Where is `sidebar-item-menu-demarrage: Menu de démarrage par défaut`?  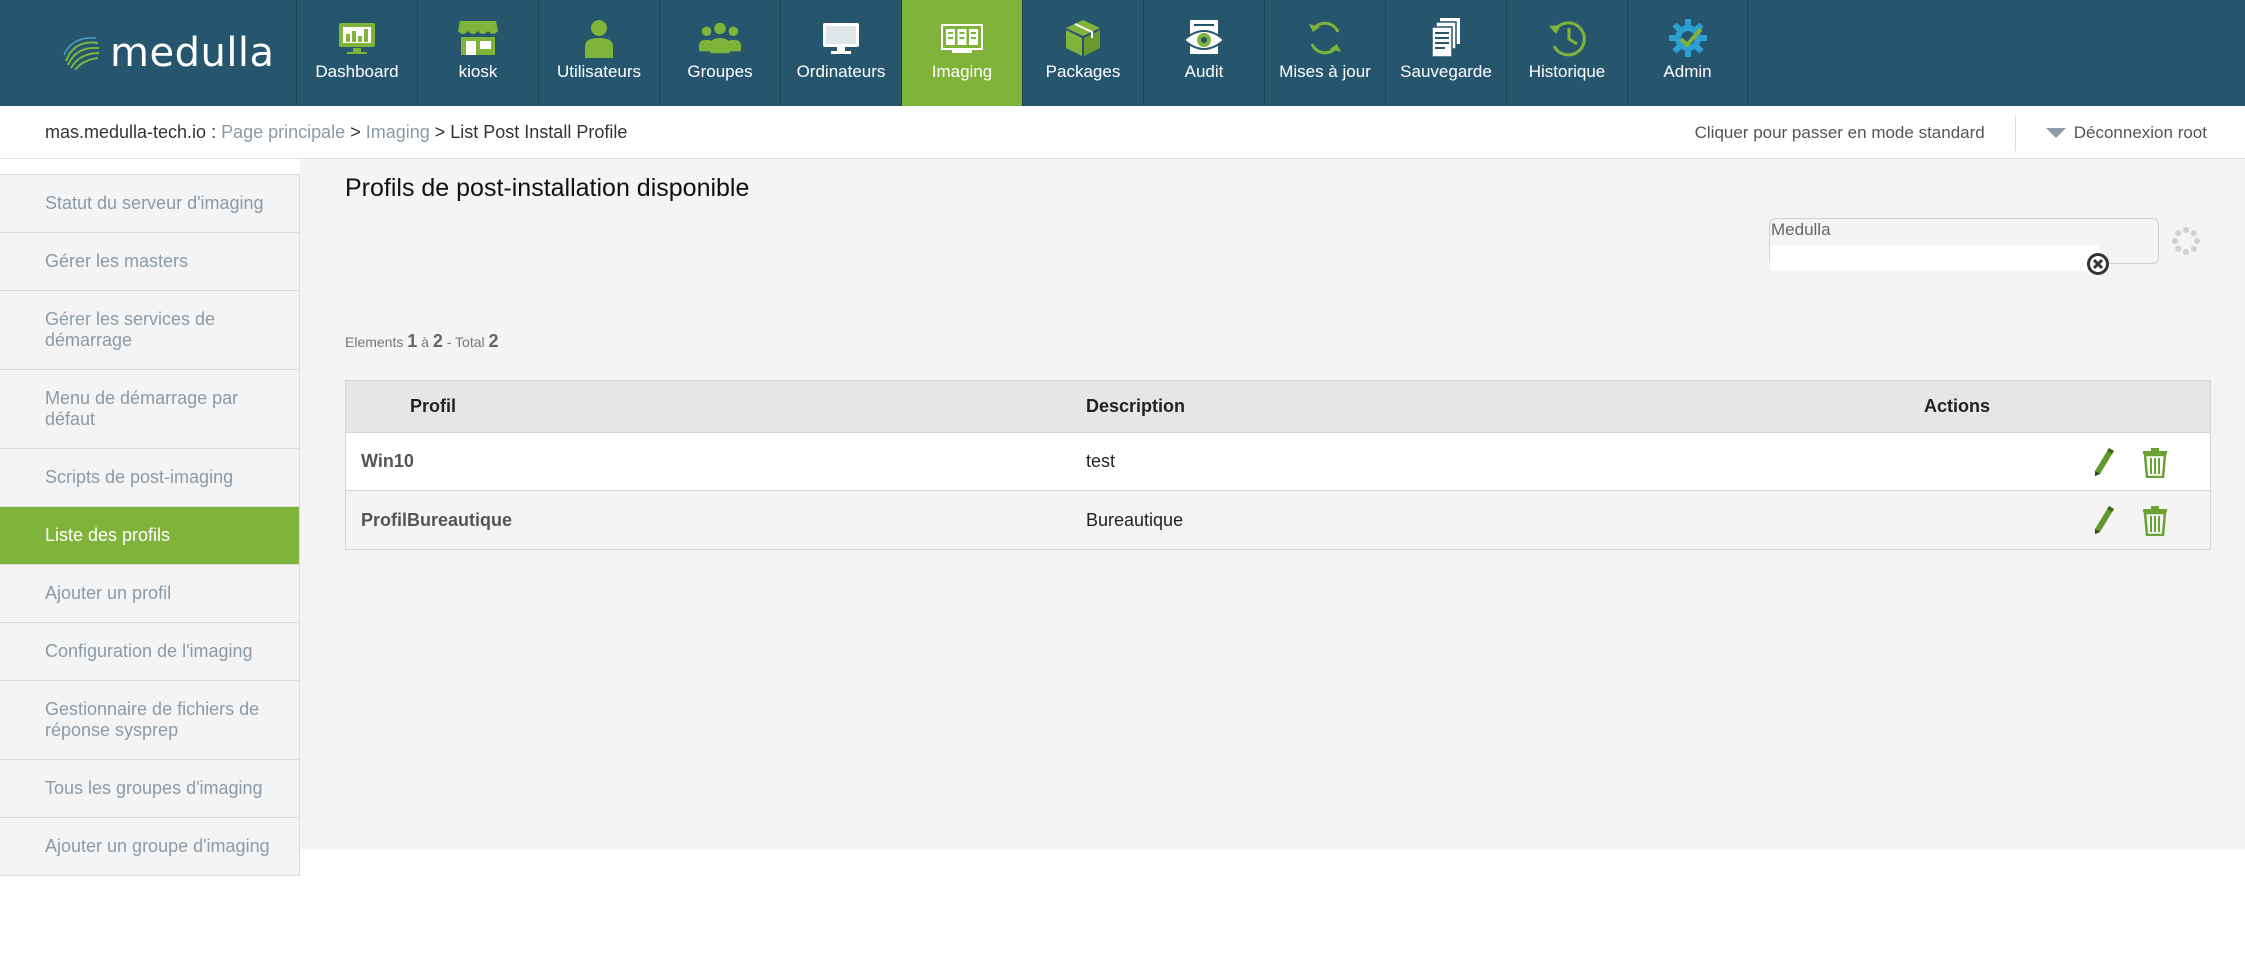
sidebar-item-menu-demarrage: Menu de démarrage par défaut is located at coordinates (149, 409).